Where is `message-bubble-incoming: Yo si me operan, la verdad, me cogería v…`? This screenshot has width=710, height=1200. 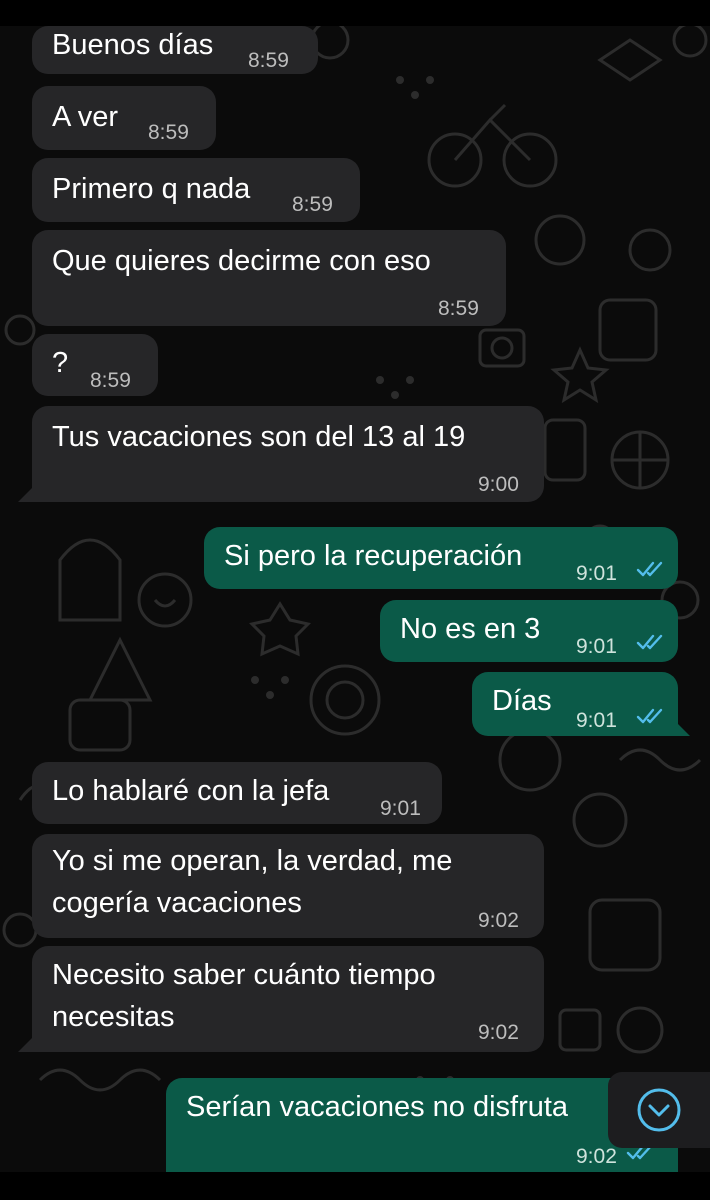
message-bubble-incoming: Yo si me operan, la verdad, me cogería v… is located at coordinates (288, 886).